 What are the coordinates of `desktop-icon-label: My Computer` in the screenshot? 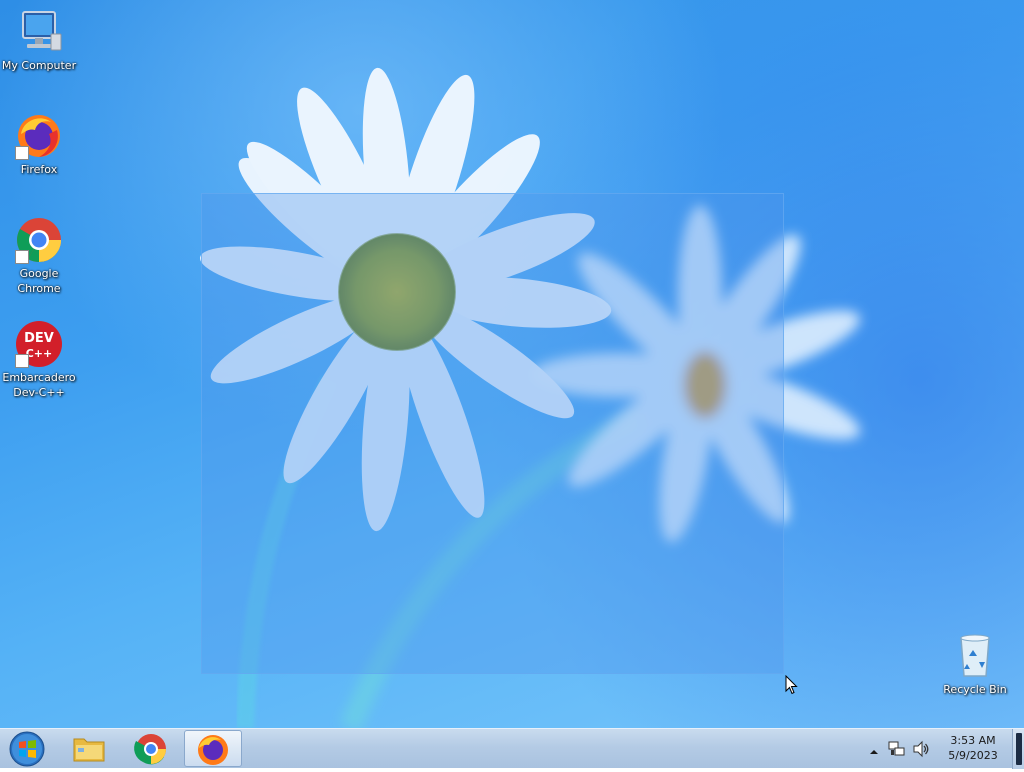 It's located at (39, 65).